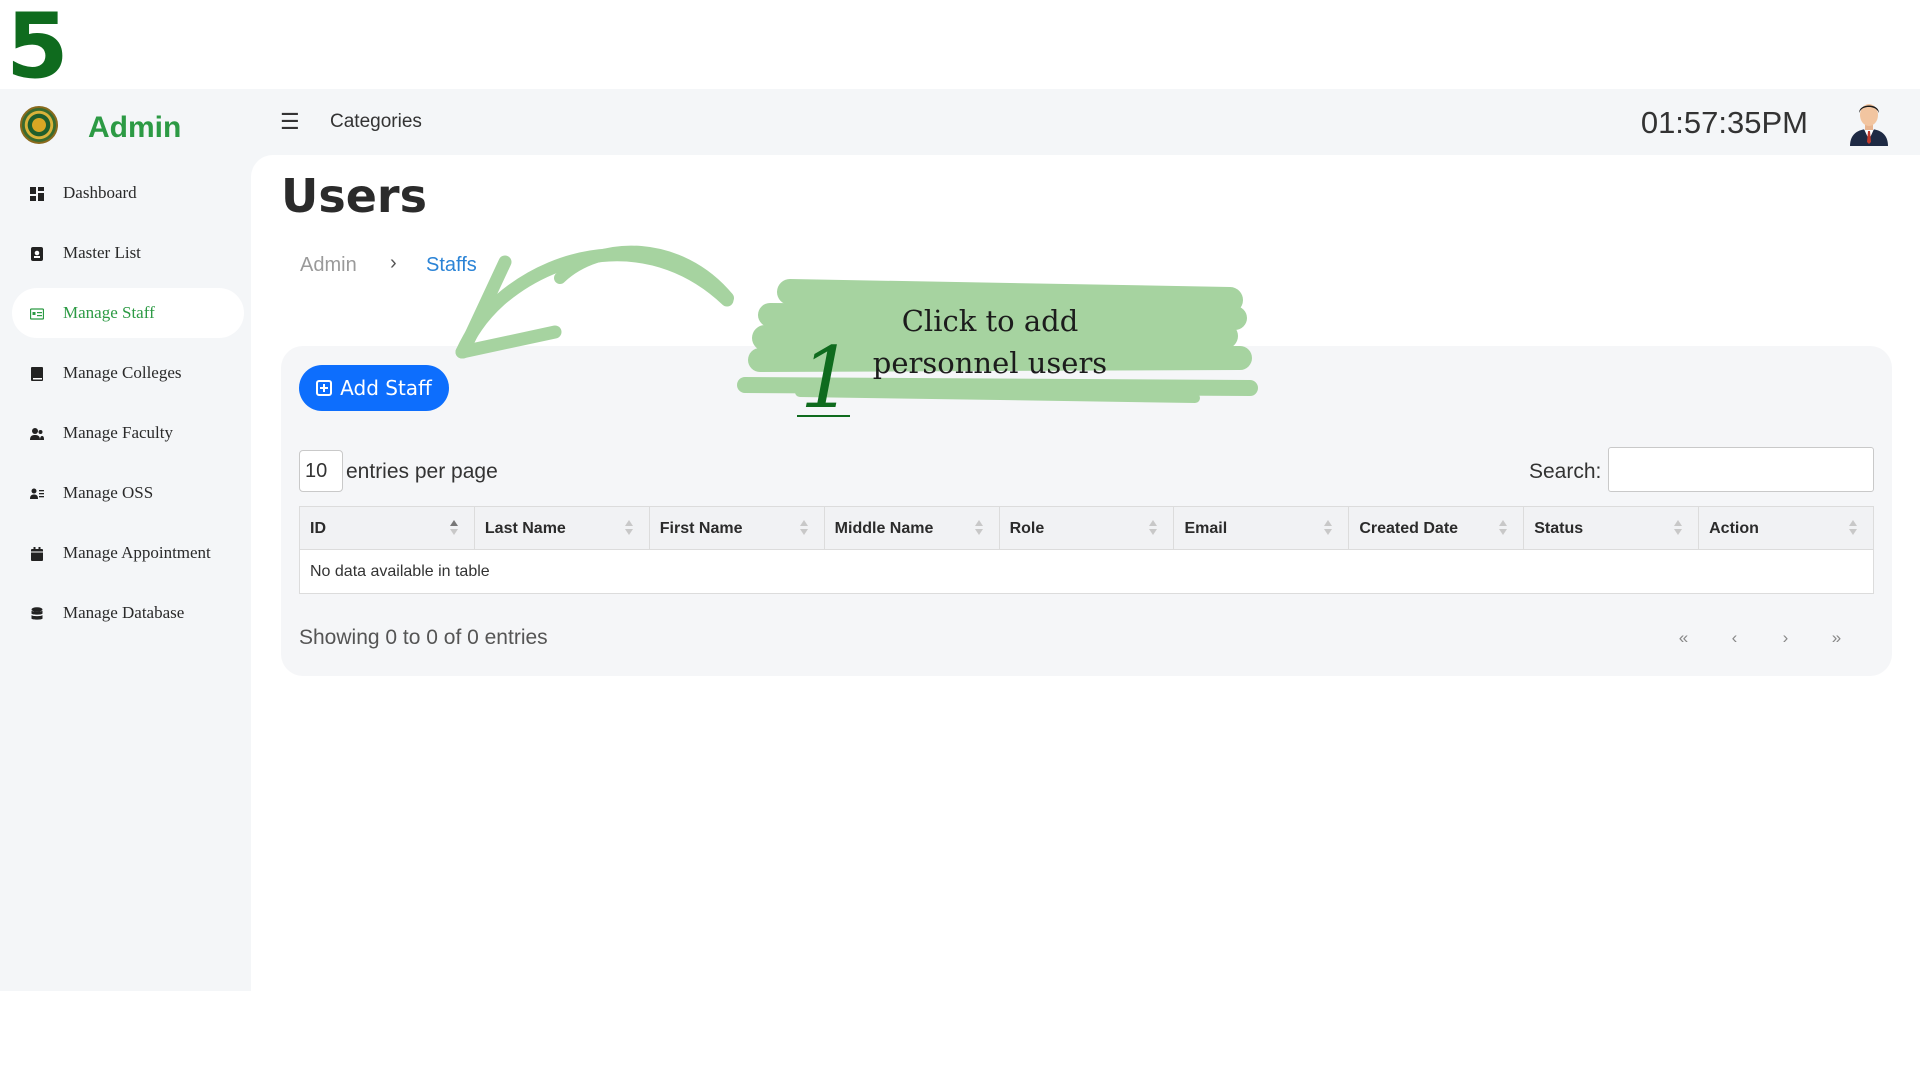  What do you see at coordinates (1836, 638) in the screenshot?
I see `last-page-button: »` at bounding box center [1836, 638].